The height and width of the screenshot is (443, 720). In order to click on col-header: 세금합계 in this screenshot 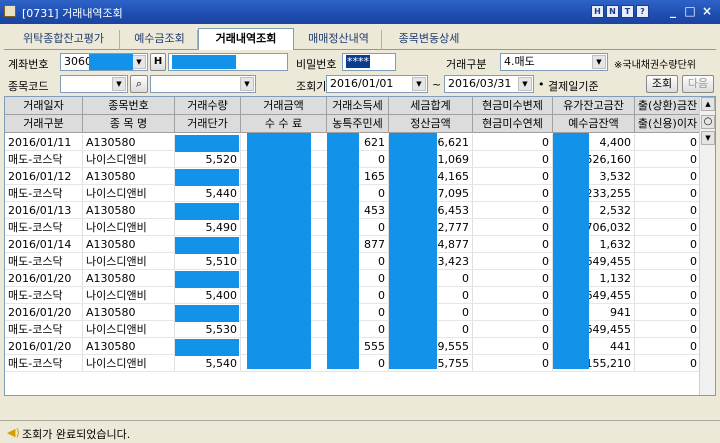, I will do `click(431, 106)`.